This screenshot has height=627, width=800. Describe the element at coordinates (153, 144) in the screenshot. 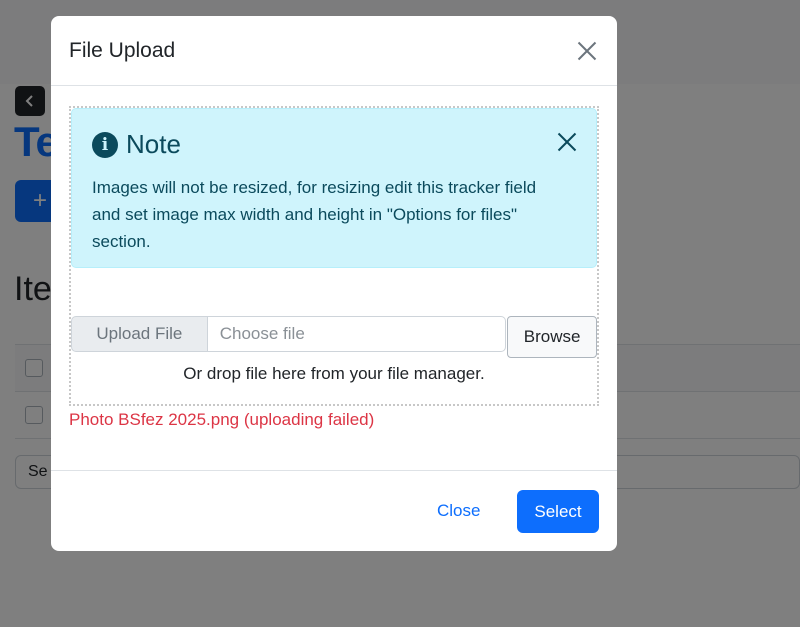

I see `alert-heading-text: Note` at that location.